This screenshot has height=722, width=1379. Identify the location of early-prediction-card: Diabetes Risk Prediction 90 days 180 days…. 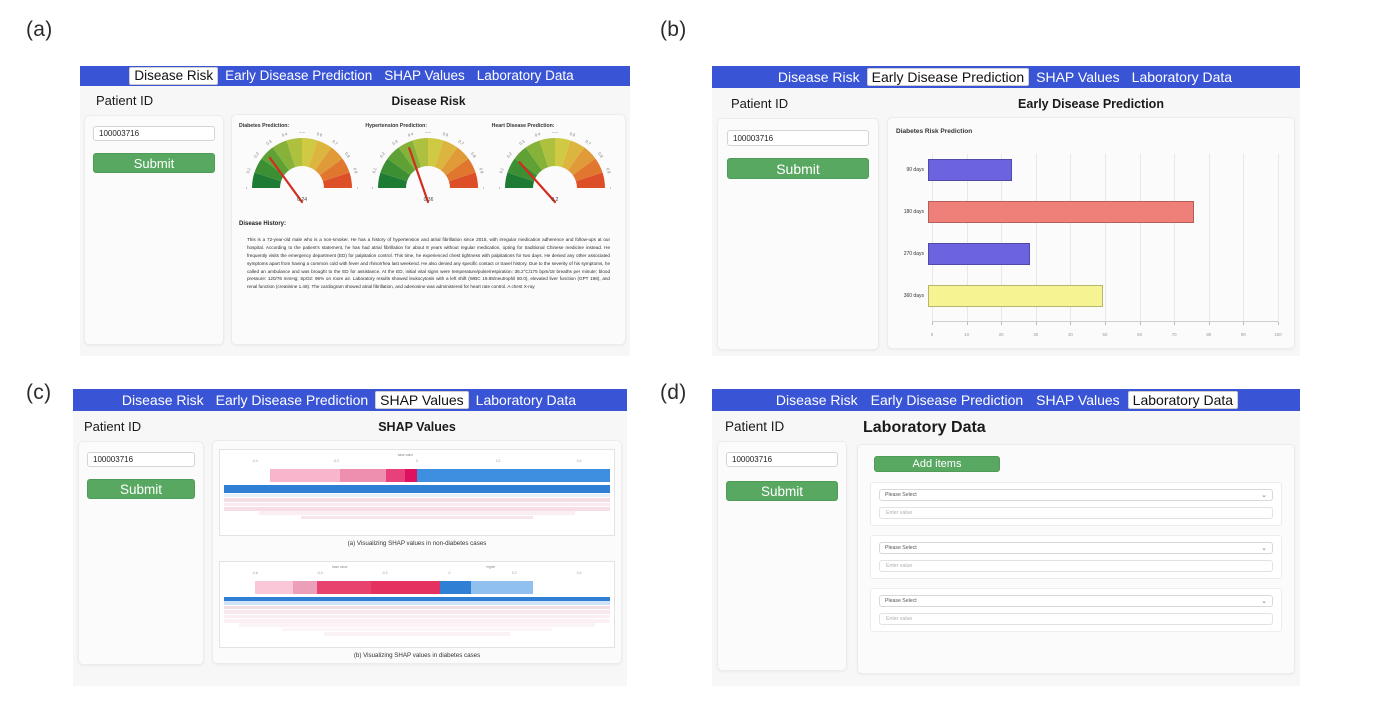
(1091, 233).